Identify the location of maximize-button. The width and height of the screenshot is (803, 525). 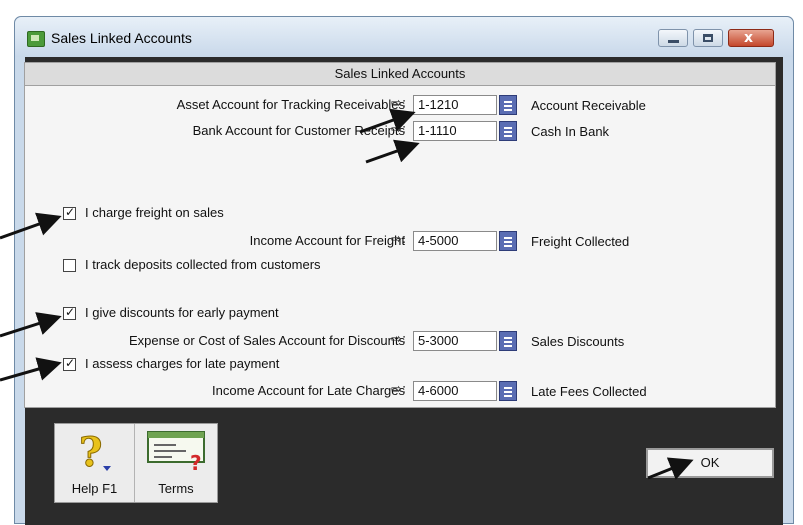
(708, 38).